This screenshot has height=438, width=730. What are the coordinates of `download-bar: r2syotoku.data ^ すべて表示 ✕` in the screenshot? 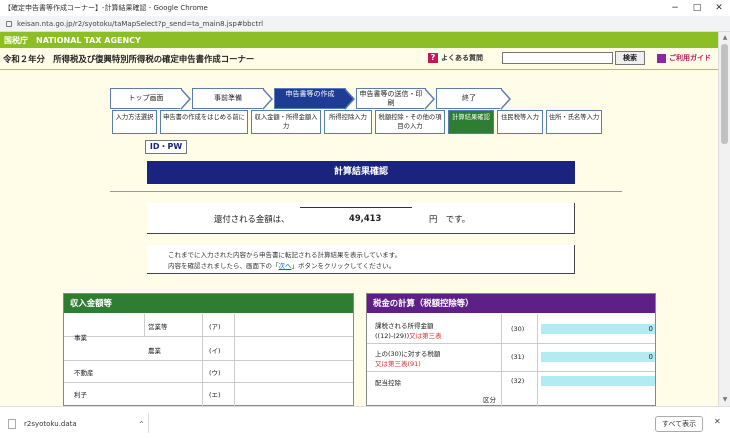 It's located at (365, 422).